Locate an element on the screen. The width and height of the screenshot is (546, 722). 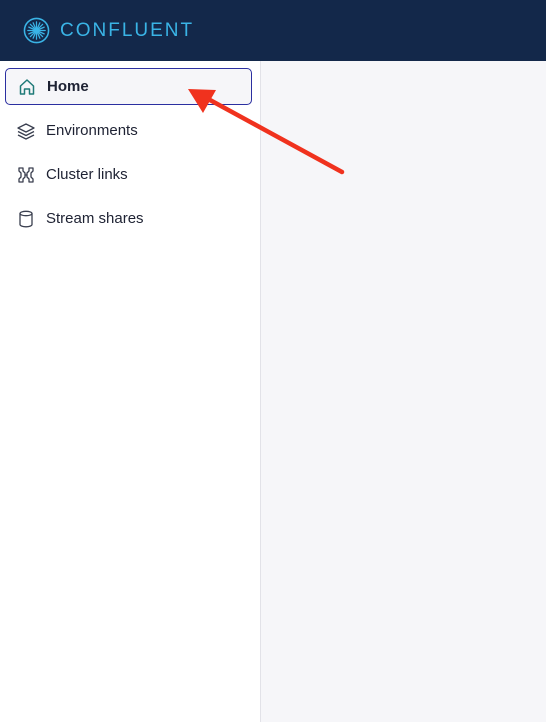
sidebar-item-home: Home is located at coordinates (128, 86).